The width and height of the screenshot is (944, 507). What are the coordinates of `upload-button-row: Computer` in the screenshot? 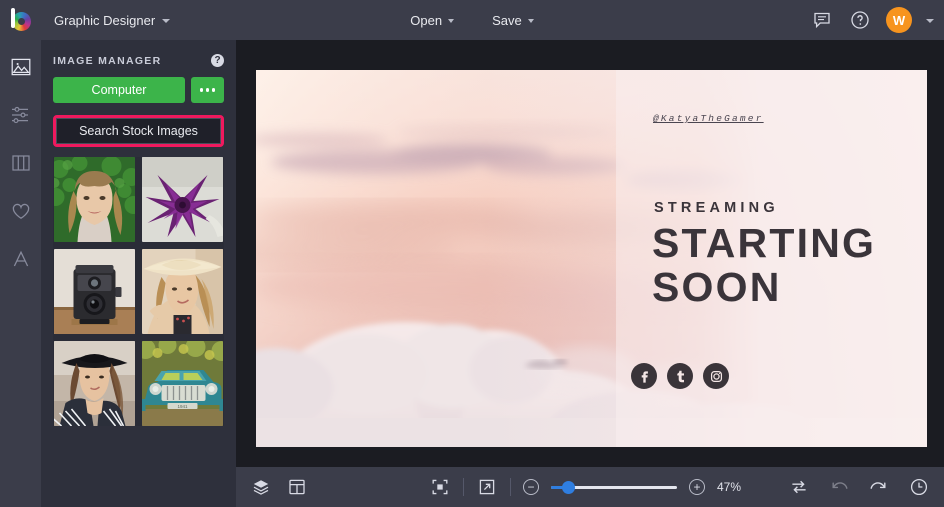 It's located at (138, 94).